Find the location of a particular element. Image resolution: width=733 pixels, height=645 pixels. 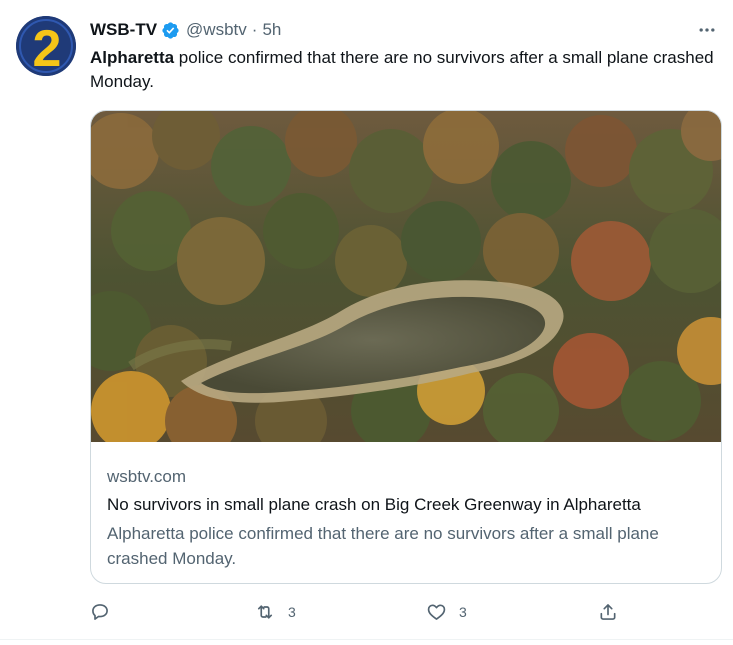

display-name: WSB-TV is located at coordinates (123, 30).